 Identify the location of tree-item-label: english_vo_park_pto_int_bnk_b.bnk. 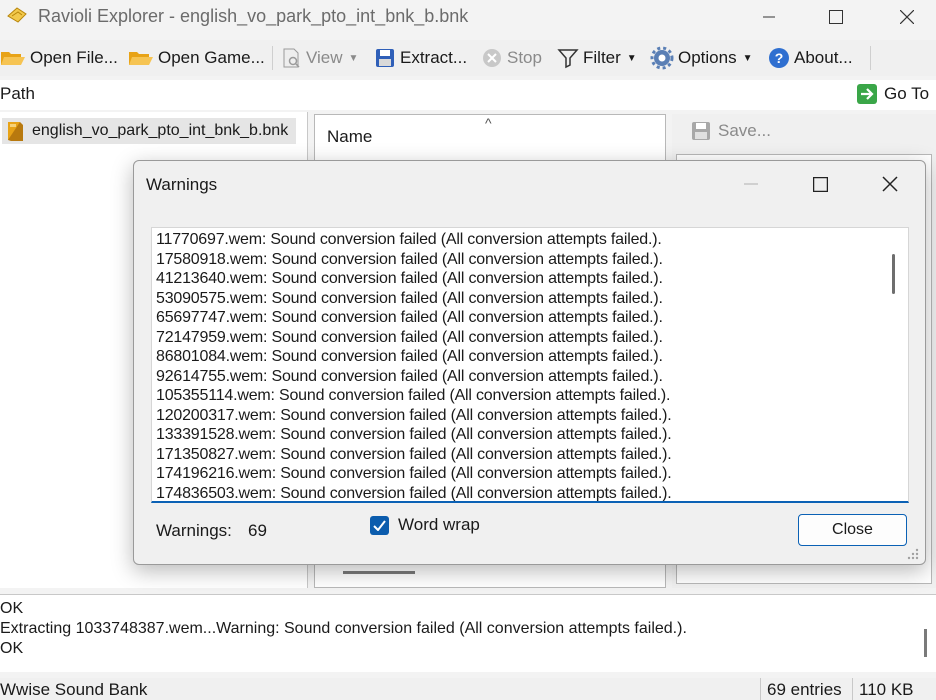
(160, 130).